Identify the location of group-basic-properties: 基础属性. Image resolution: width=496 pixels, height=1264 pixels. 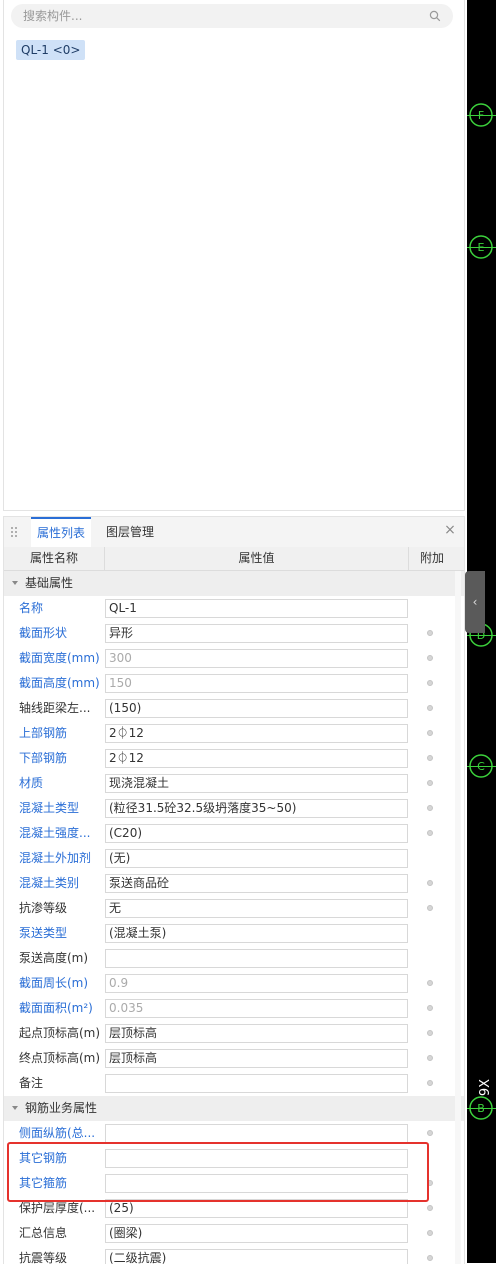
(234, 583).